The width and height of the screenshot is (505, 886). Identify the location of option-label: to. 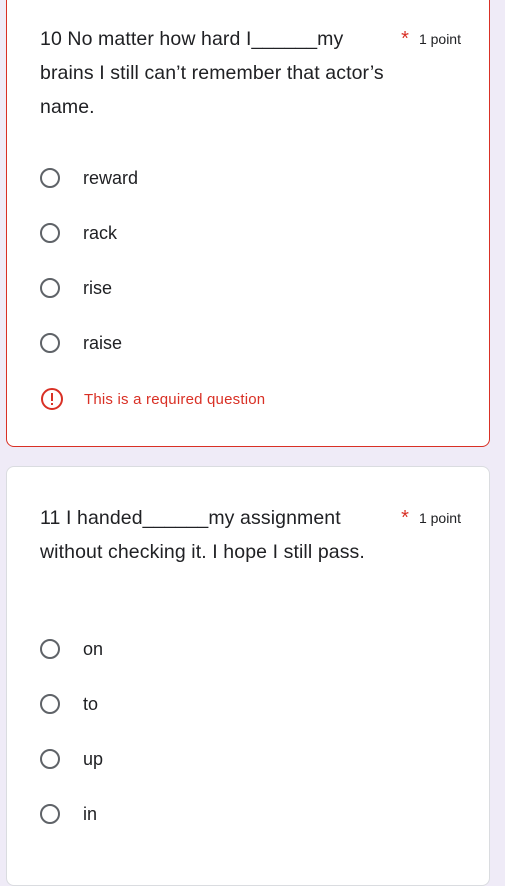
(91, 704).